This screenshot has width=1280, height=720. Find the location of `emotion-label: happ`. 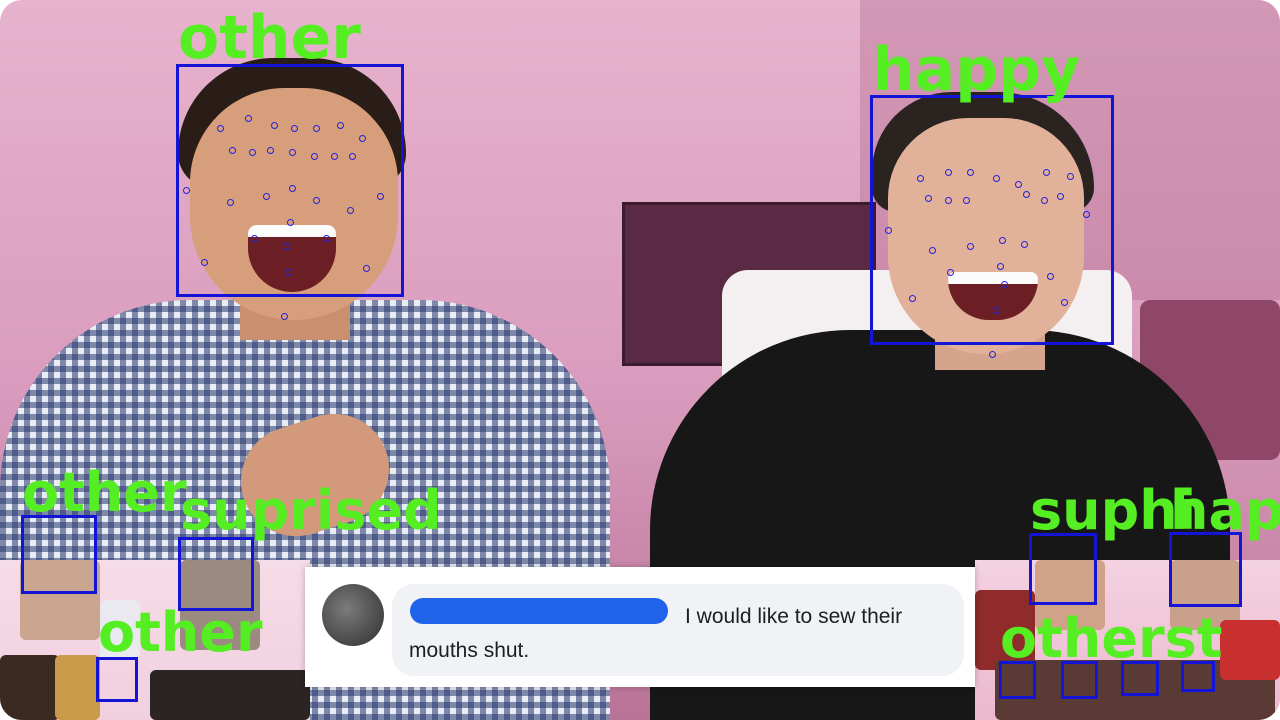

emotion-label: happ is located at coordinates (1225, 510).